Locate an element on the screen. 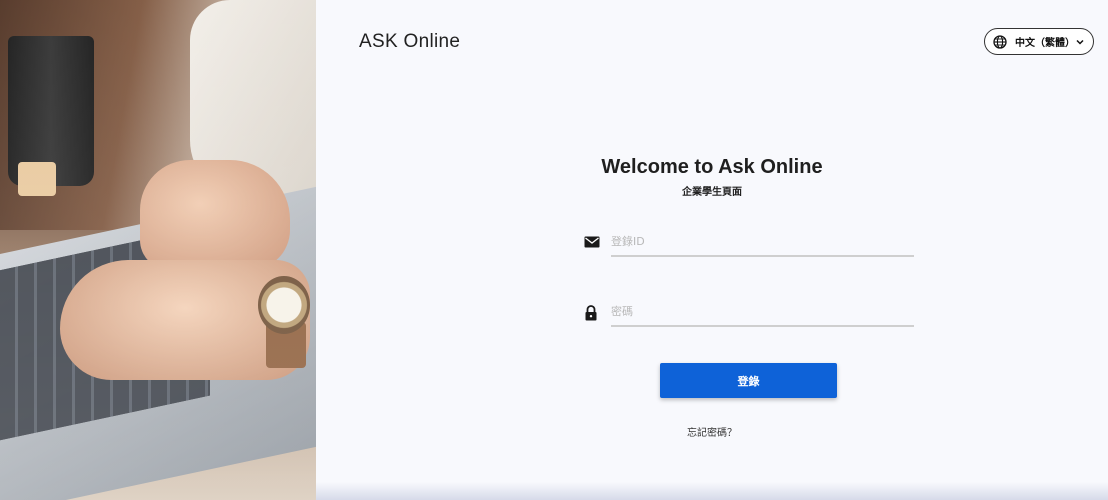  lock-icon is located at coordinates (592, 313).